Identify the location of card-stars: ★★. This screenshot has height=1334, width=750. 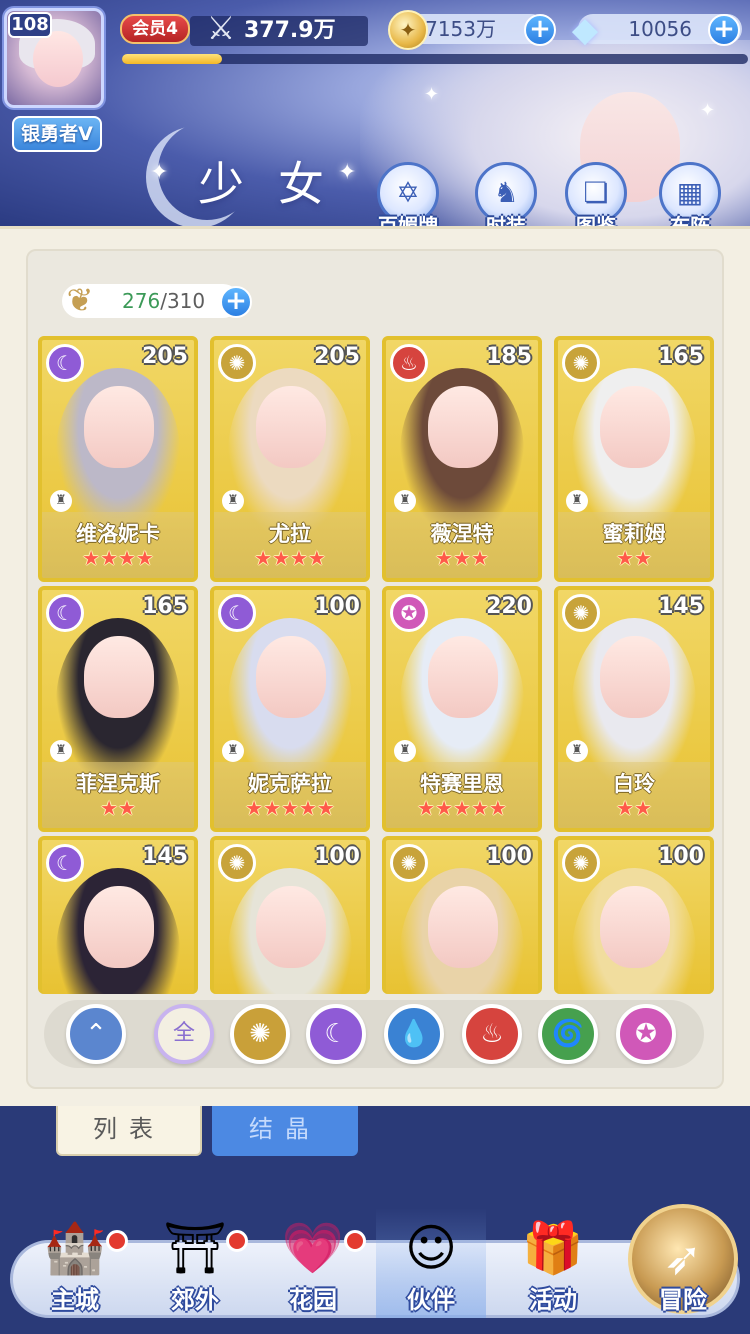
(634, 558).